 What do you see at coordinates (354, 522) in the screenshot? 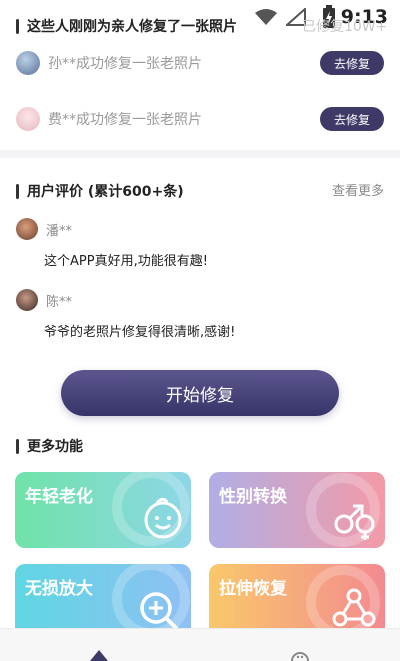
I see `gender-icon` at bounding box center [354, 522].